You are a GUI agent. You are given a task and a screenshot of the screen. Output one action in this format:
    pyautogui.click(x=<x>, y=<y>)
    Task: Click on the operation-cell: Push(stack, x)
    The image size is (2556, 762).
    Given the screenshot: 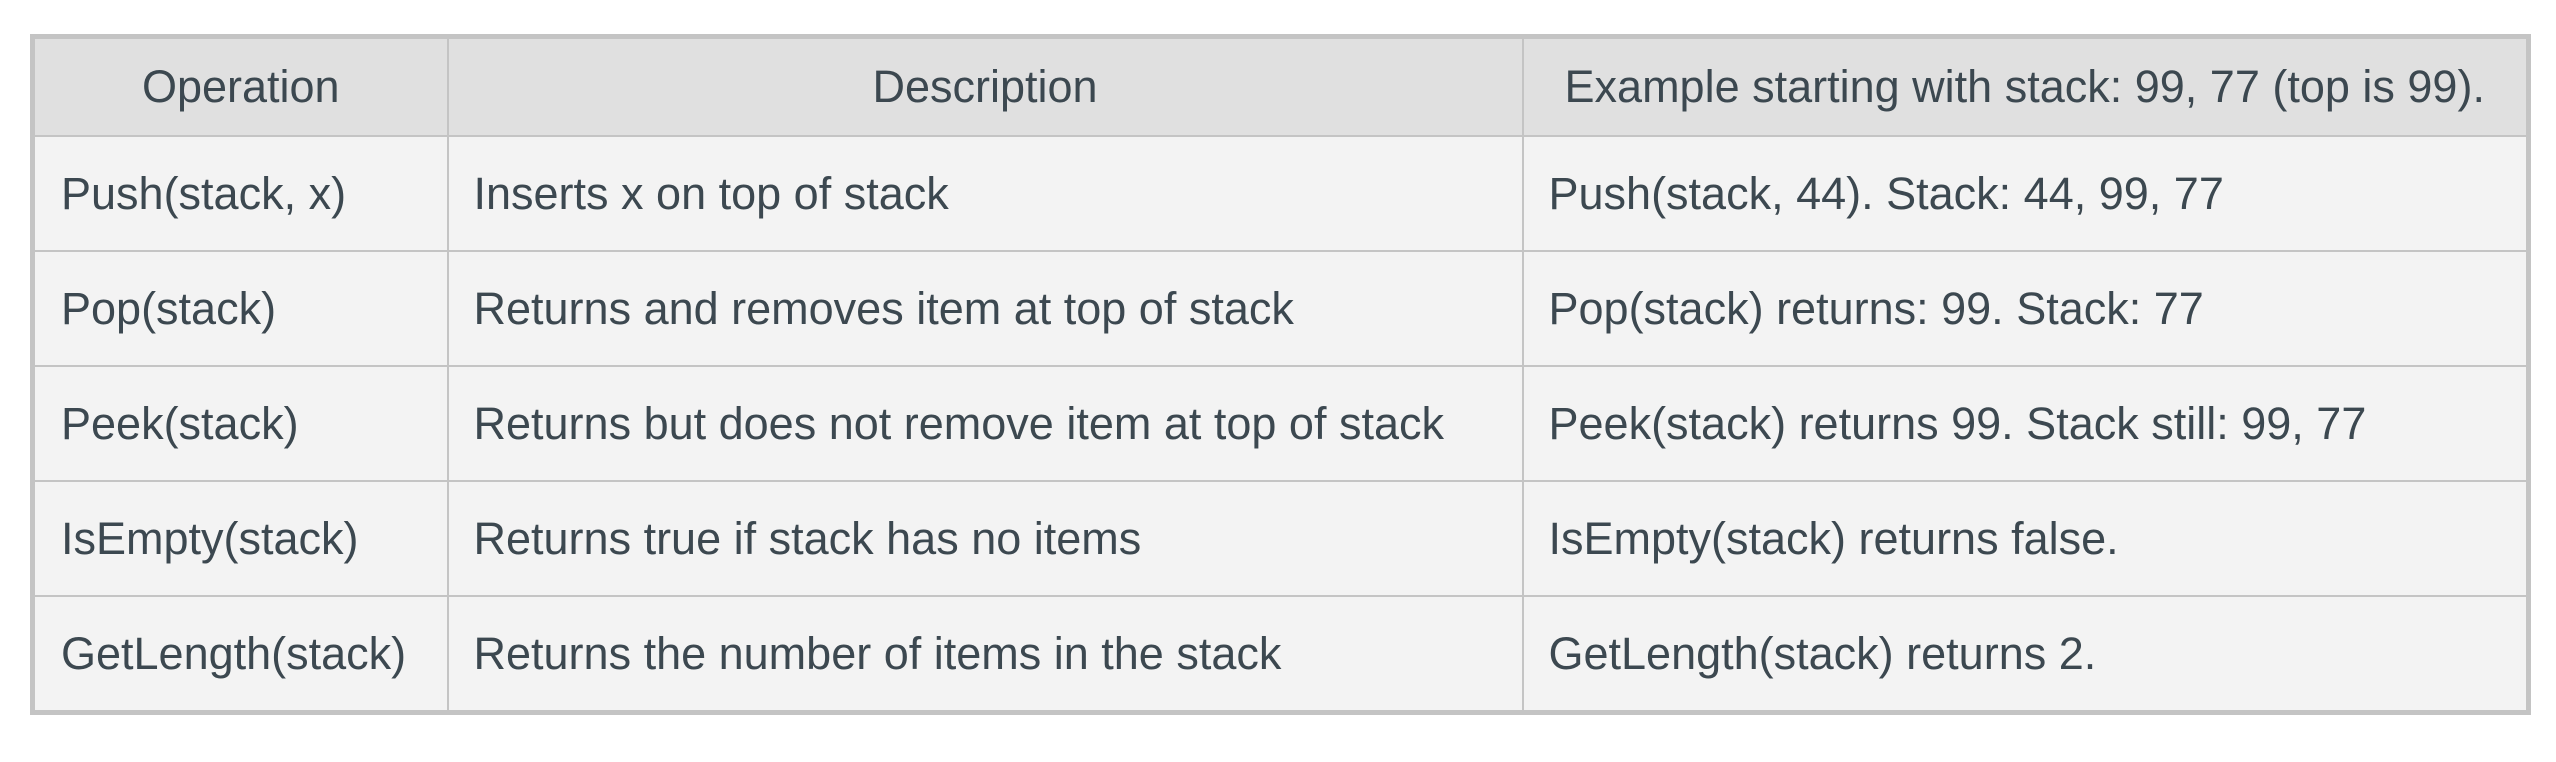 What is the action you would take?
    pyautogui.click(x=240, y=193)
    